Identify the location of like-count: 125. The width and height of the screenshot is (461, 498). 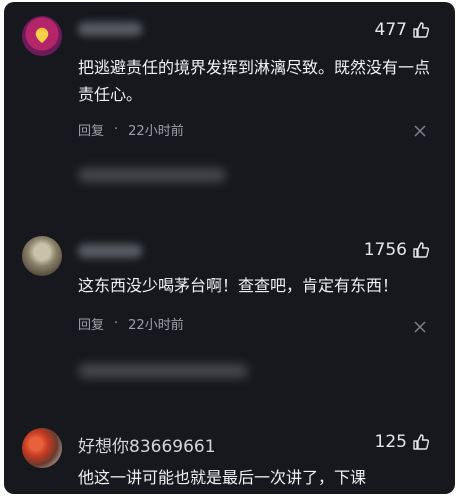
(390, 442).